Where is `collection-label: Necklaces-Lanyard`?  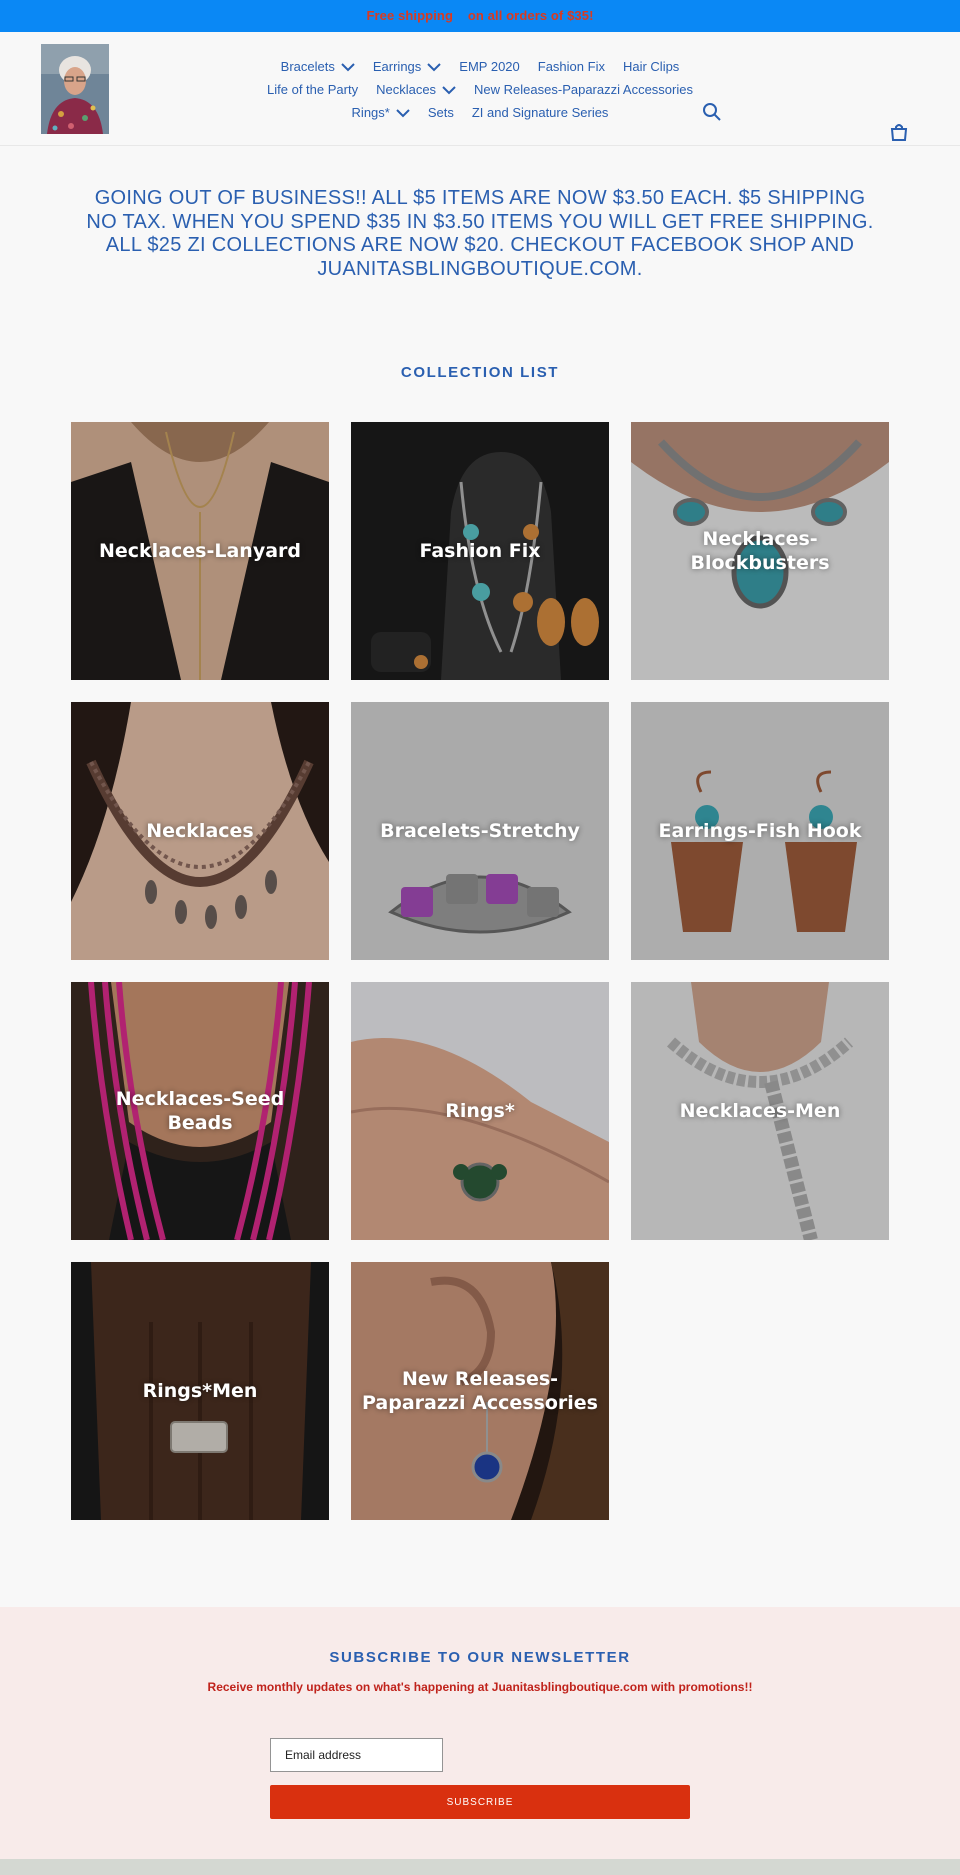 collection-label: Necklaces-Lanyard is located at coordinates (200, 551).